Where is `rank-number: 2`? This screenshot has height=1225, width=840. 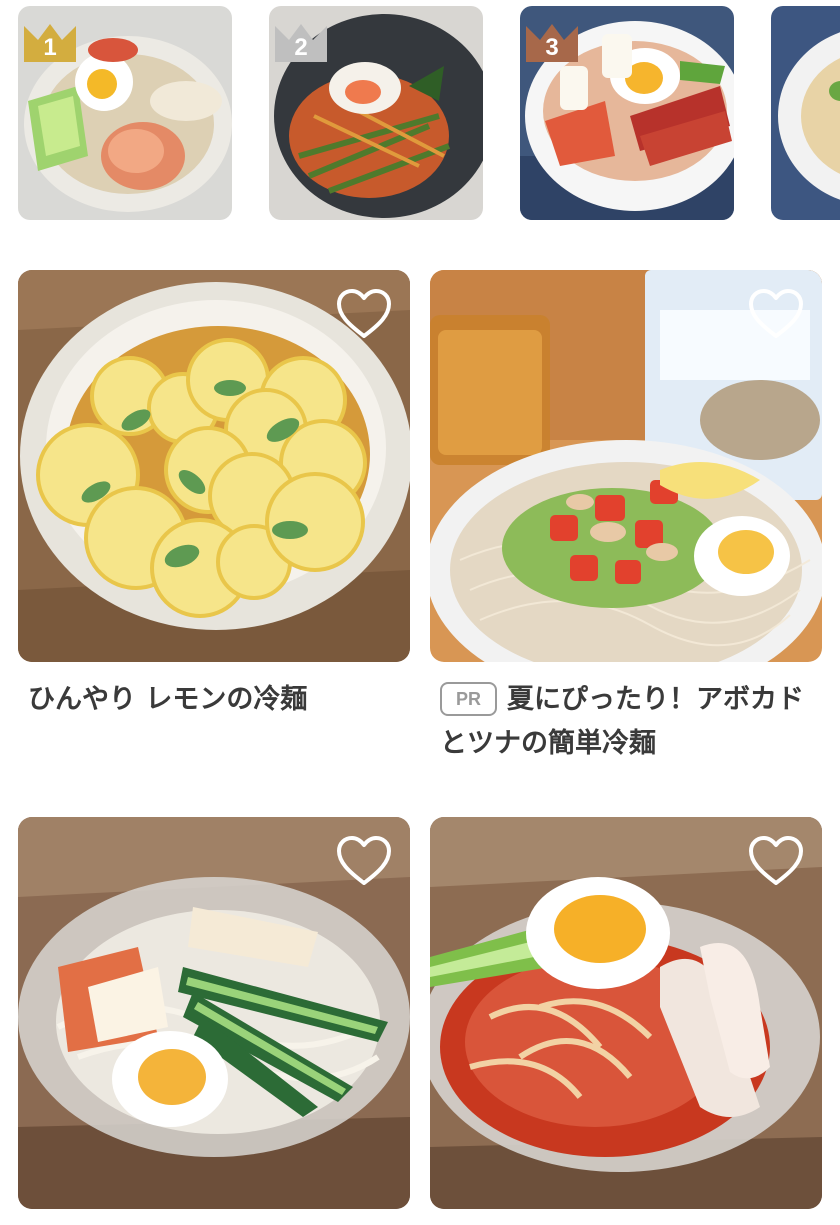
rank-number: 2 is located at coordinates (301, 47).